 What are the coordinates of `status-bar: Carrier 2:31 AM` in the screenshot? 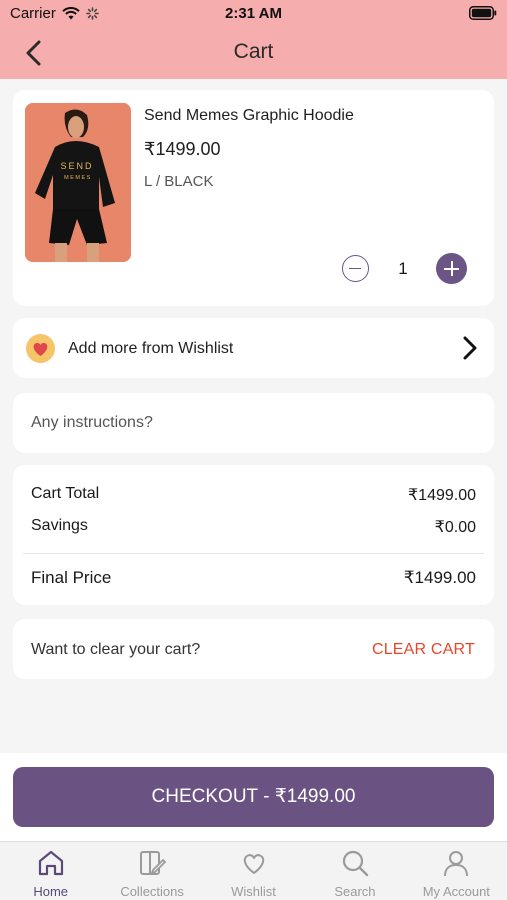 It's located at (253, 14).